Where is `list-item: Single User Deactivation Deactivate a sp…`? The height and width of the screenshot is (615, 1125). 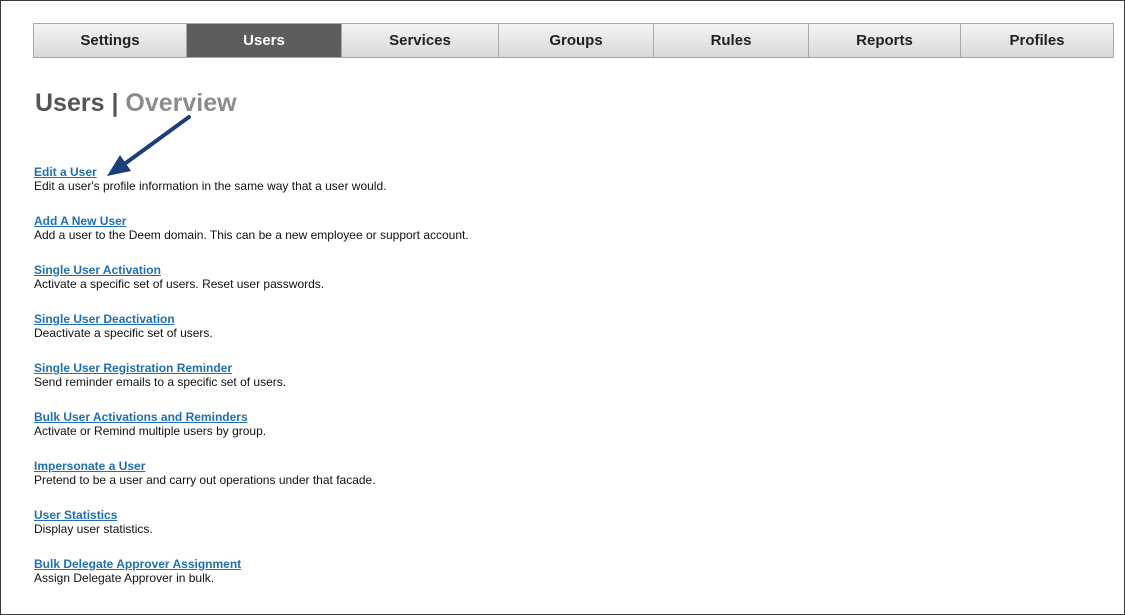 list-item: Single User Deactivation Deactivate a sp… is located at coordinates (559, 336).